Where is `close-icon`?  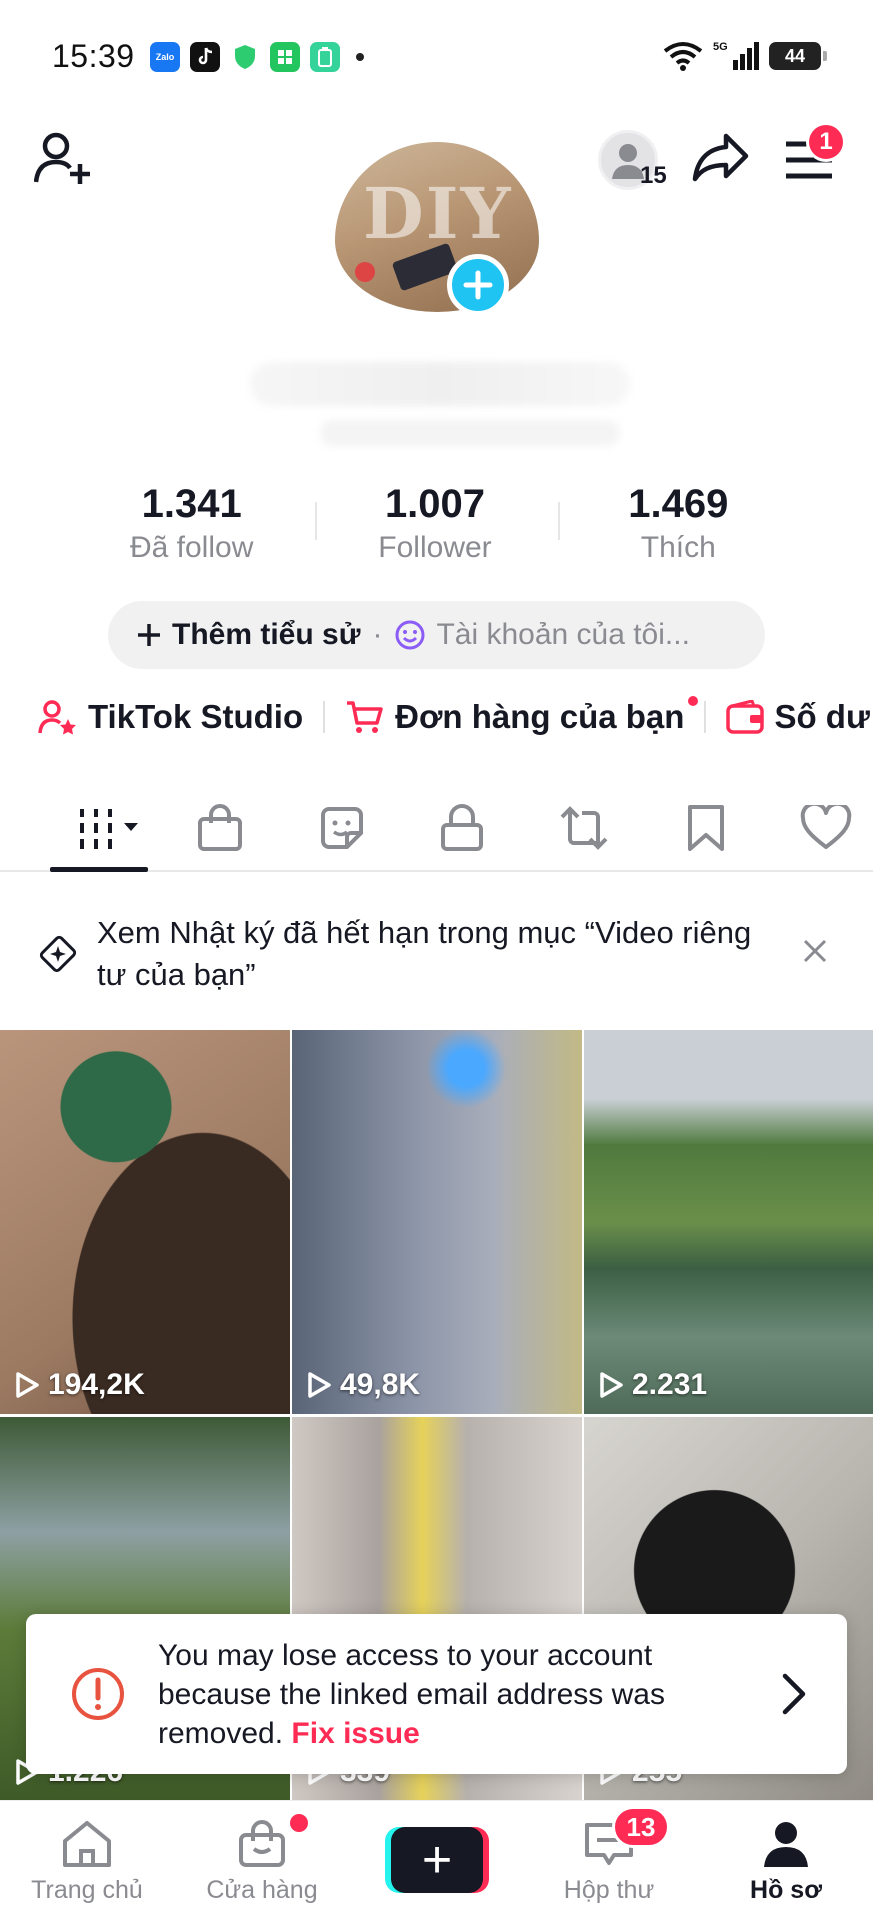
close-icon is located at coordinates (815, 951).